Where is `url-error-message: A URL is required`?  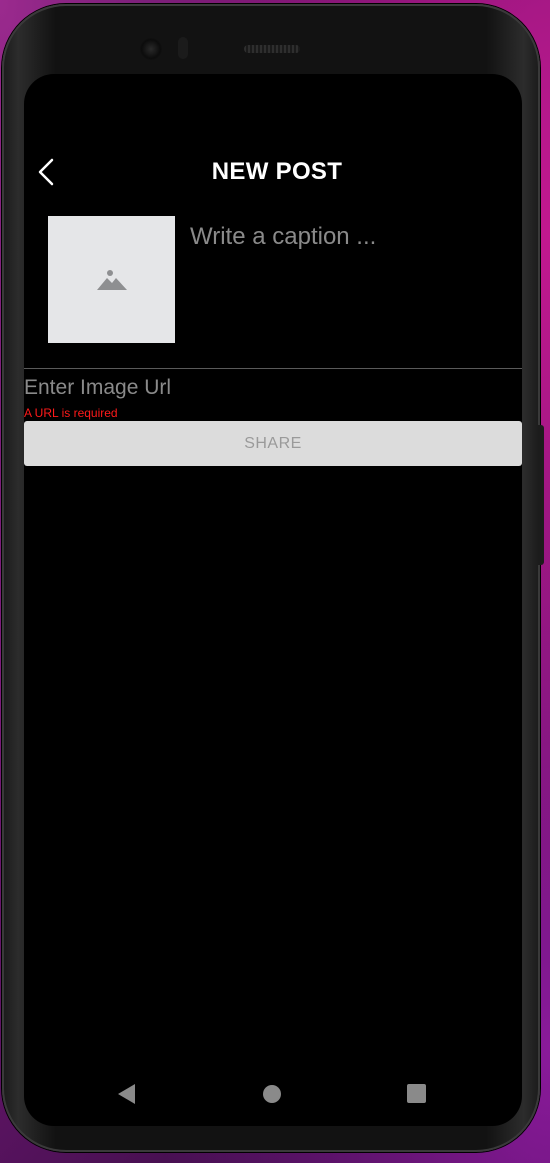 url-error-message: A URL is required is located at coordinates (71, 413).